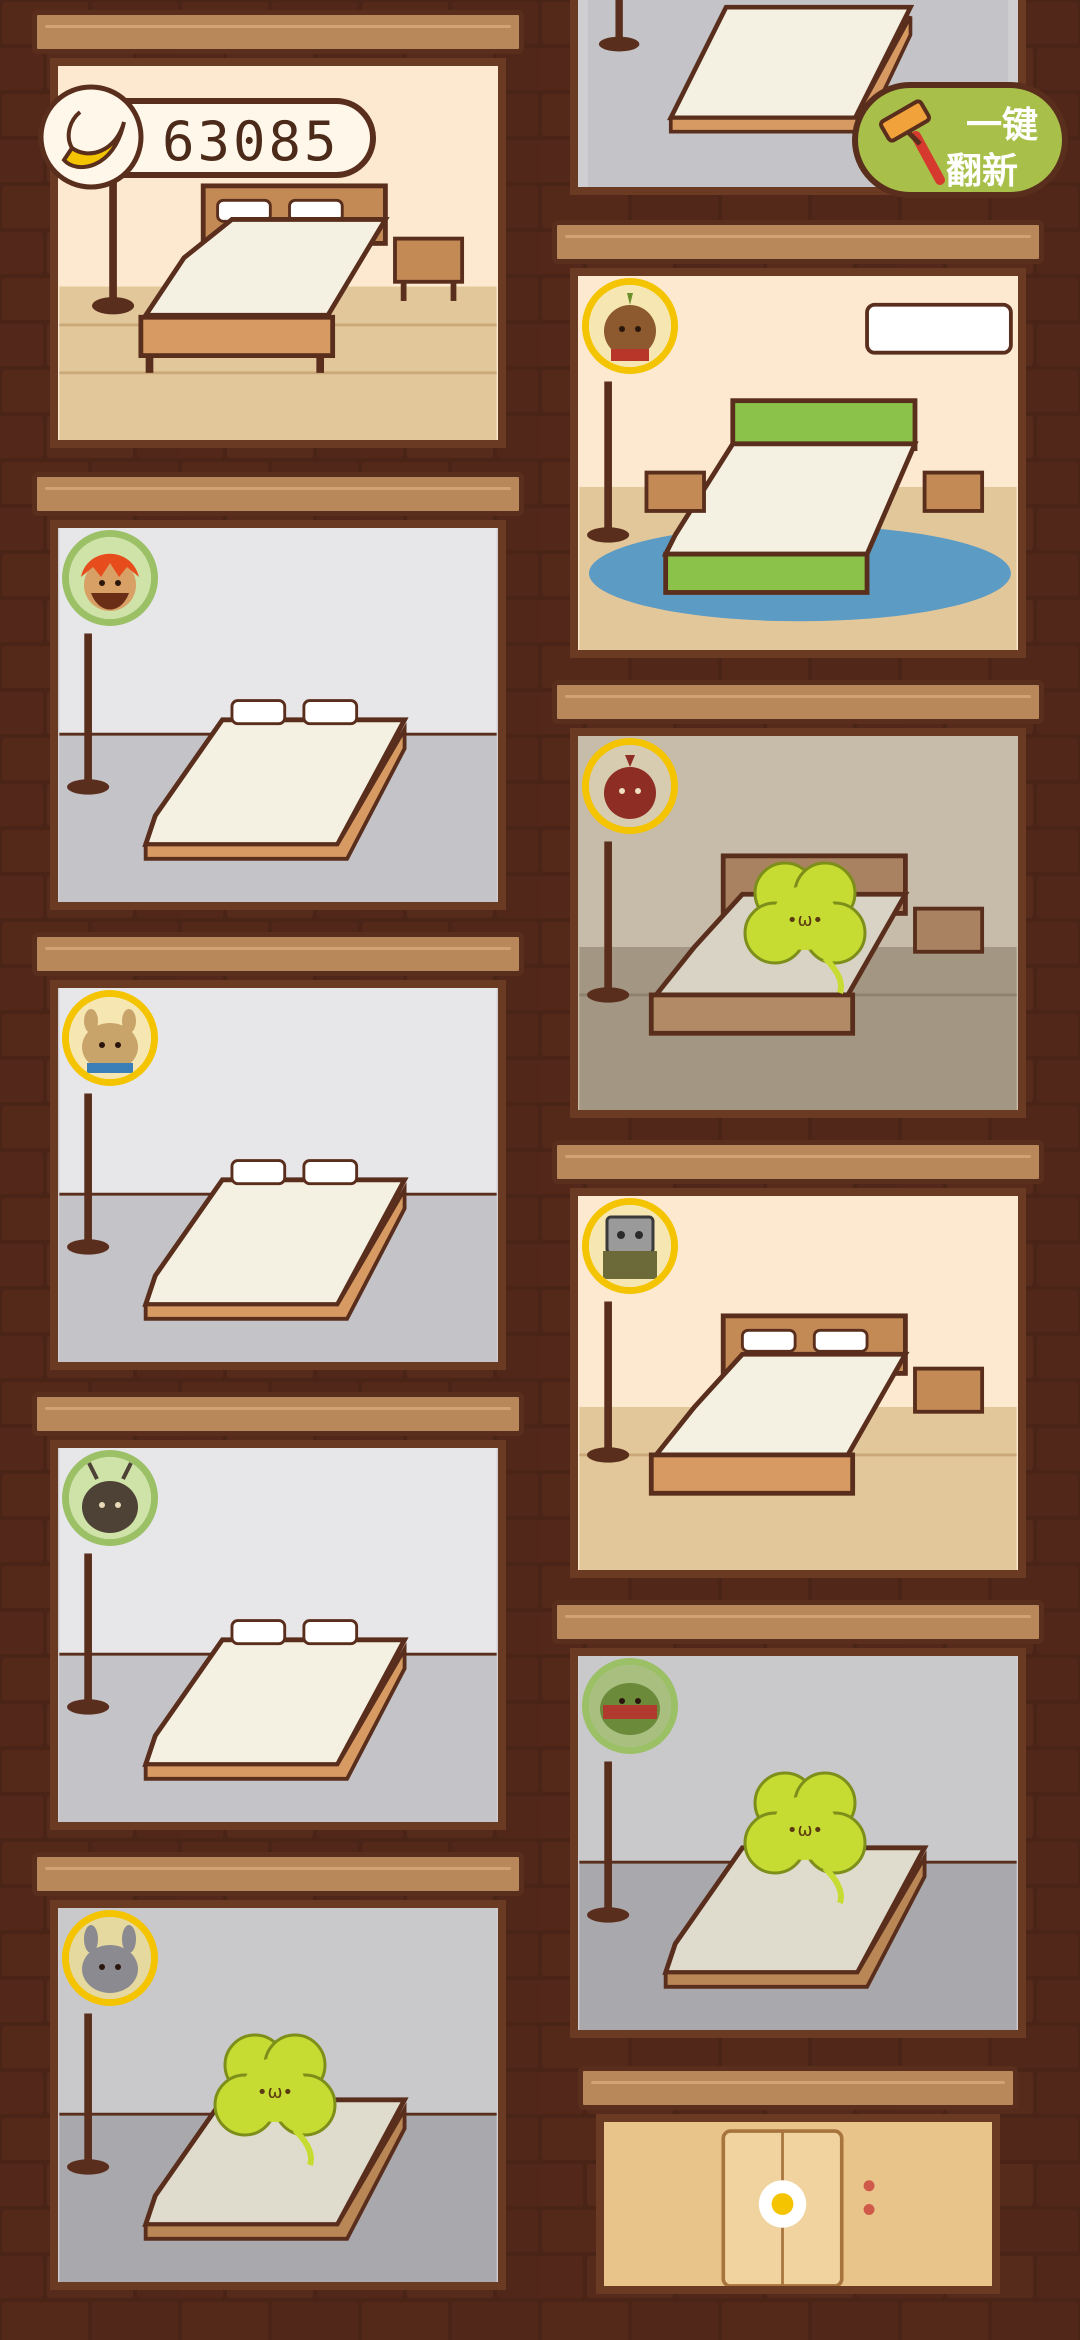 Image resolution: width=1080 pixels, height=2340 pixels. I want to click on guest-avatar-red-bird, so click(630, 786).